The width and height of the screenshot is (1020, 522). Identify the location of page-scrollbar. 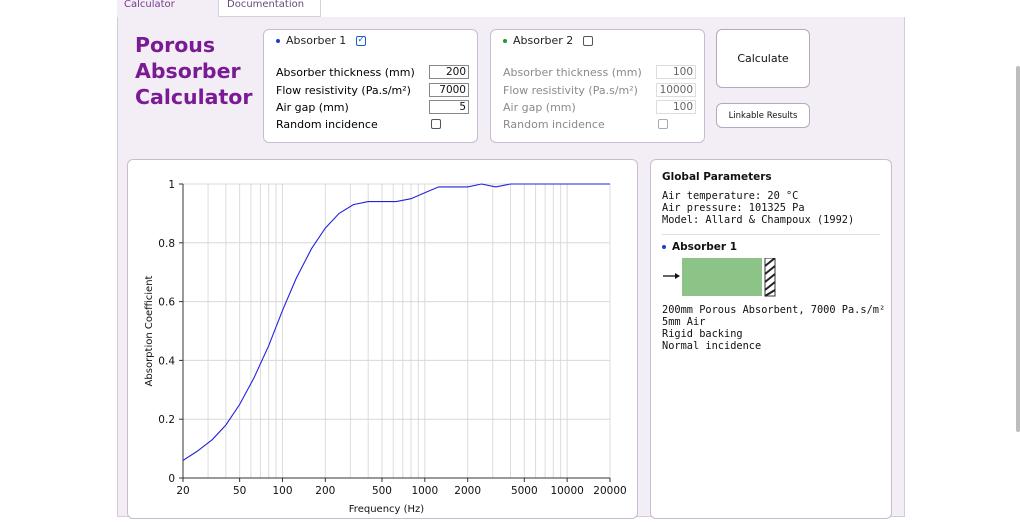
(1018, 249).